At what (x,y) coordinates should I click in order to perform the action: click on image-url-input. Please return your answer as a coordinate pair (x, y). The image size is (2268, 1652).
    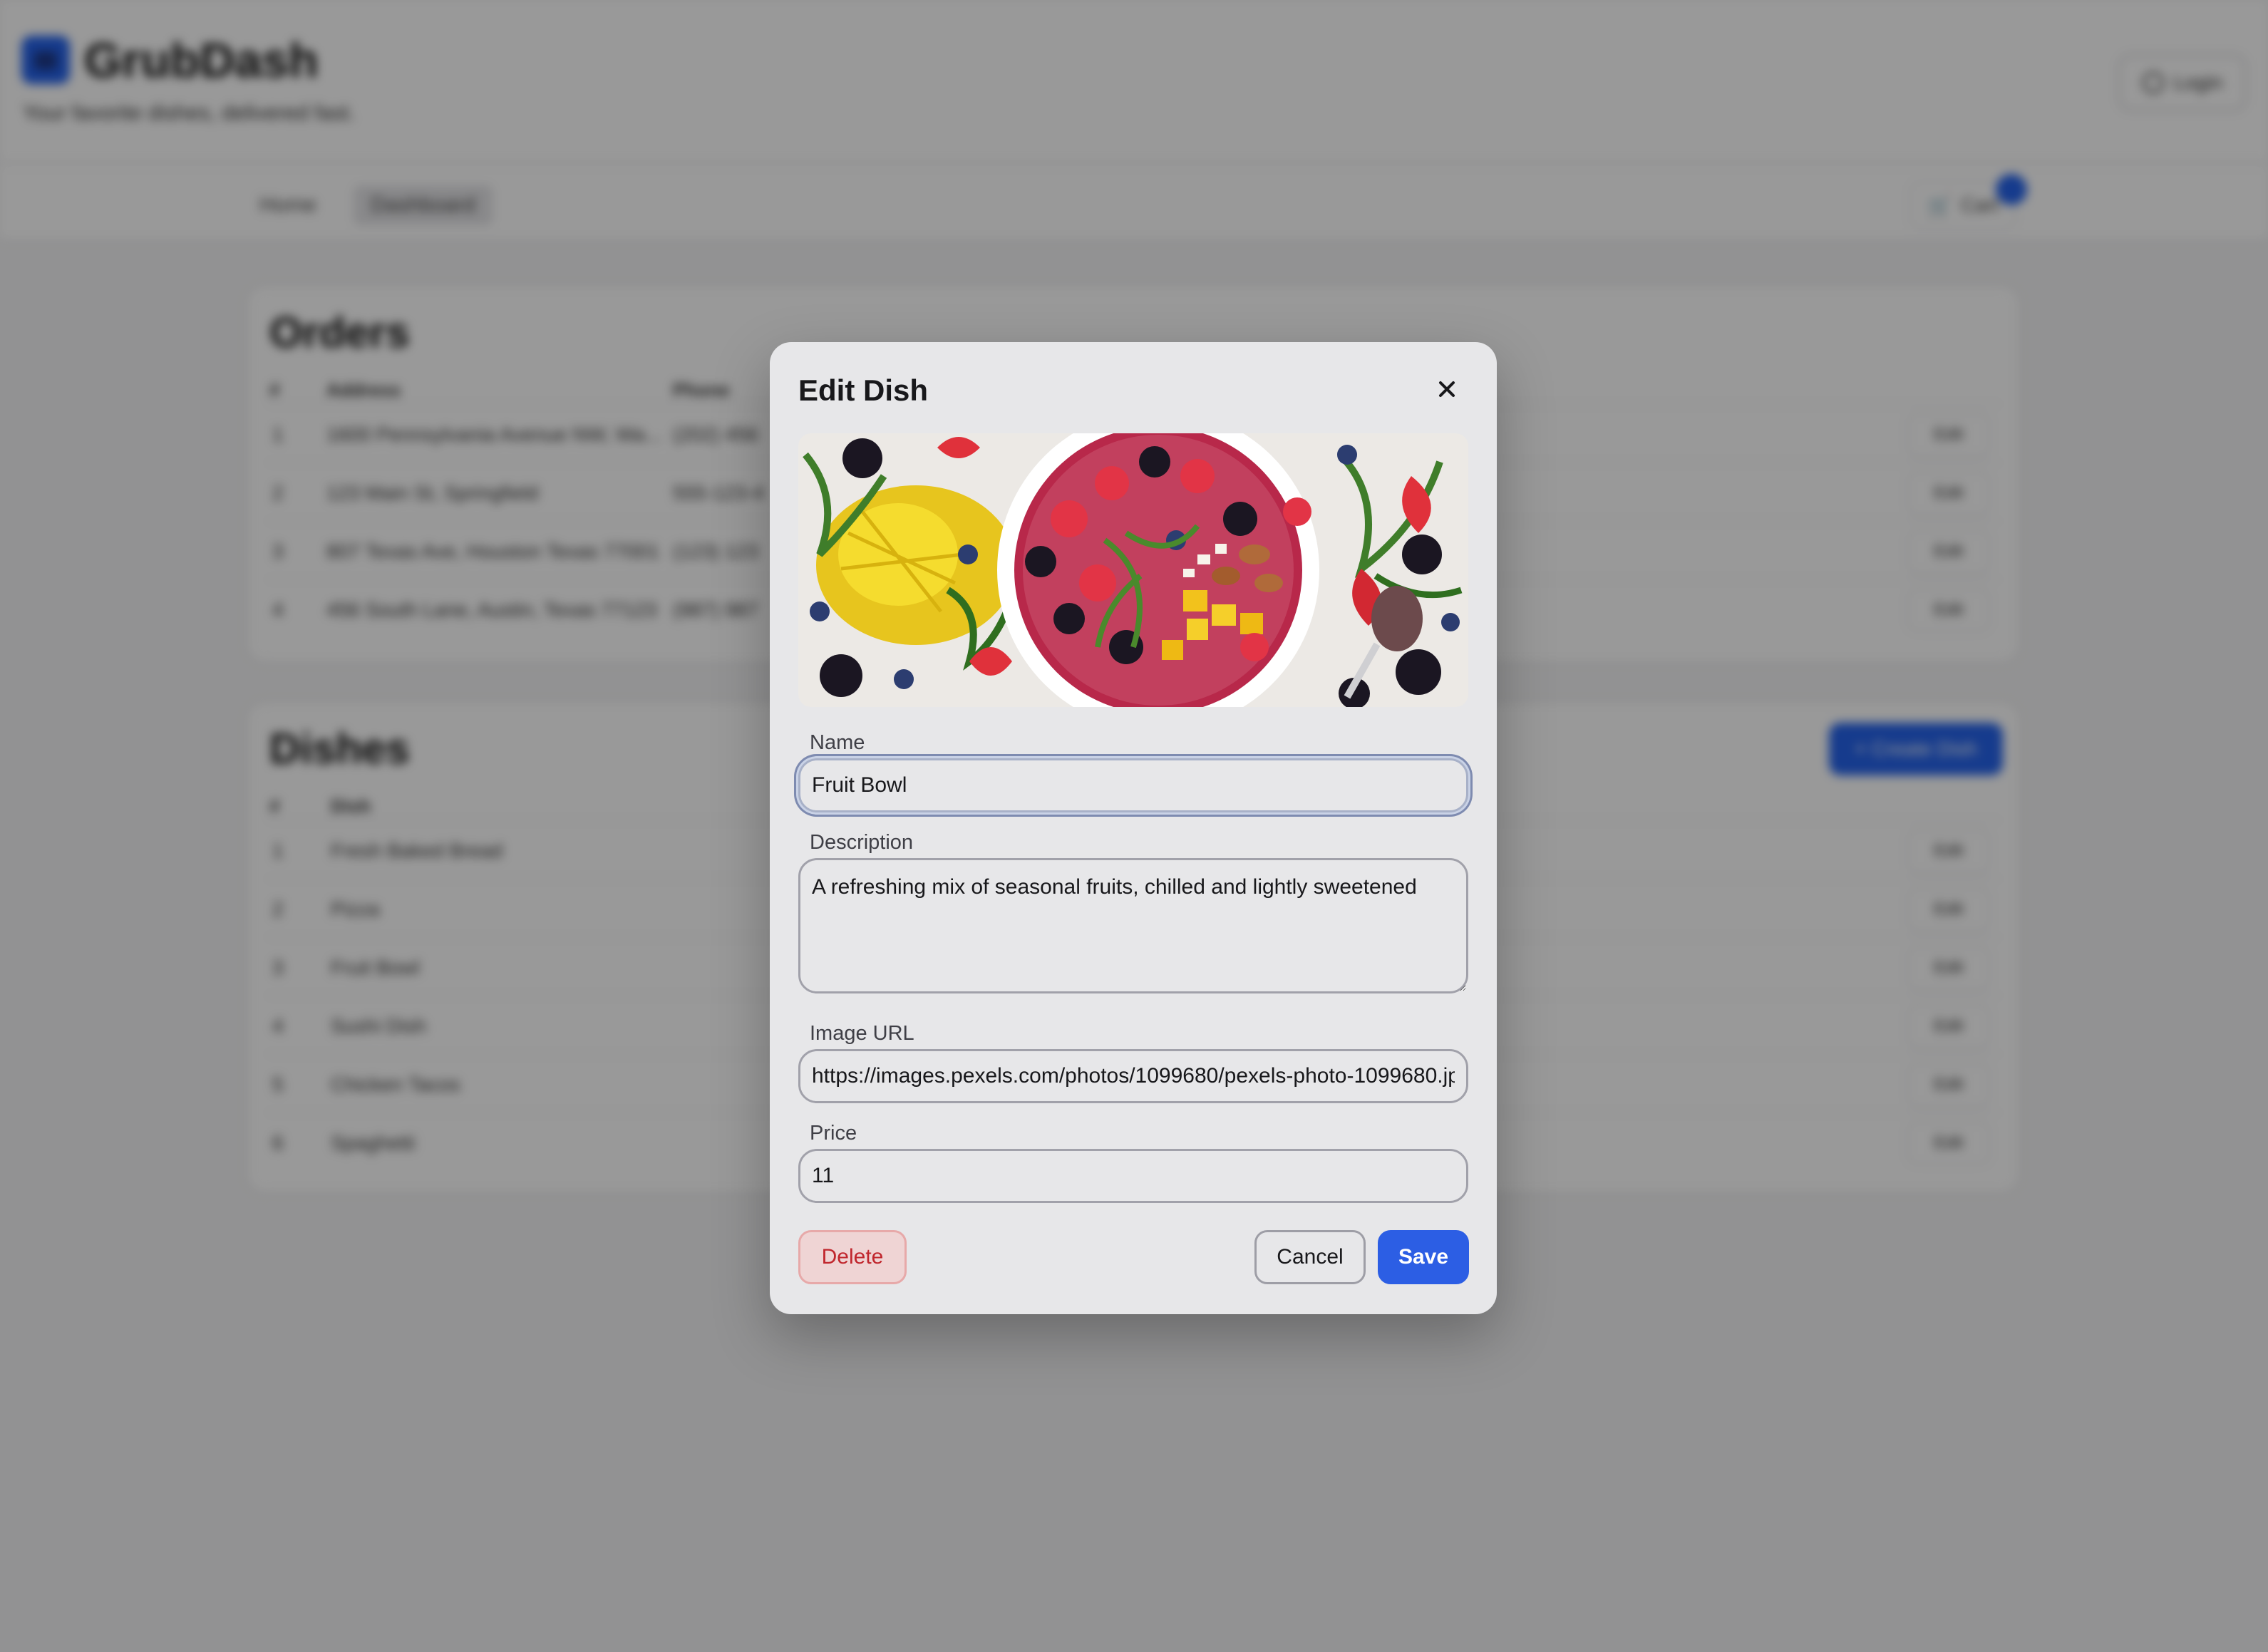
    Looking at the image, I should click on (1133, 1076).